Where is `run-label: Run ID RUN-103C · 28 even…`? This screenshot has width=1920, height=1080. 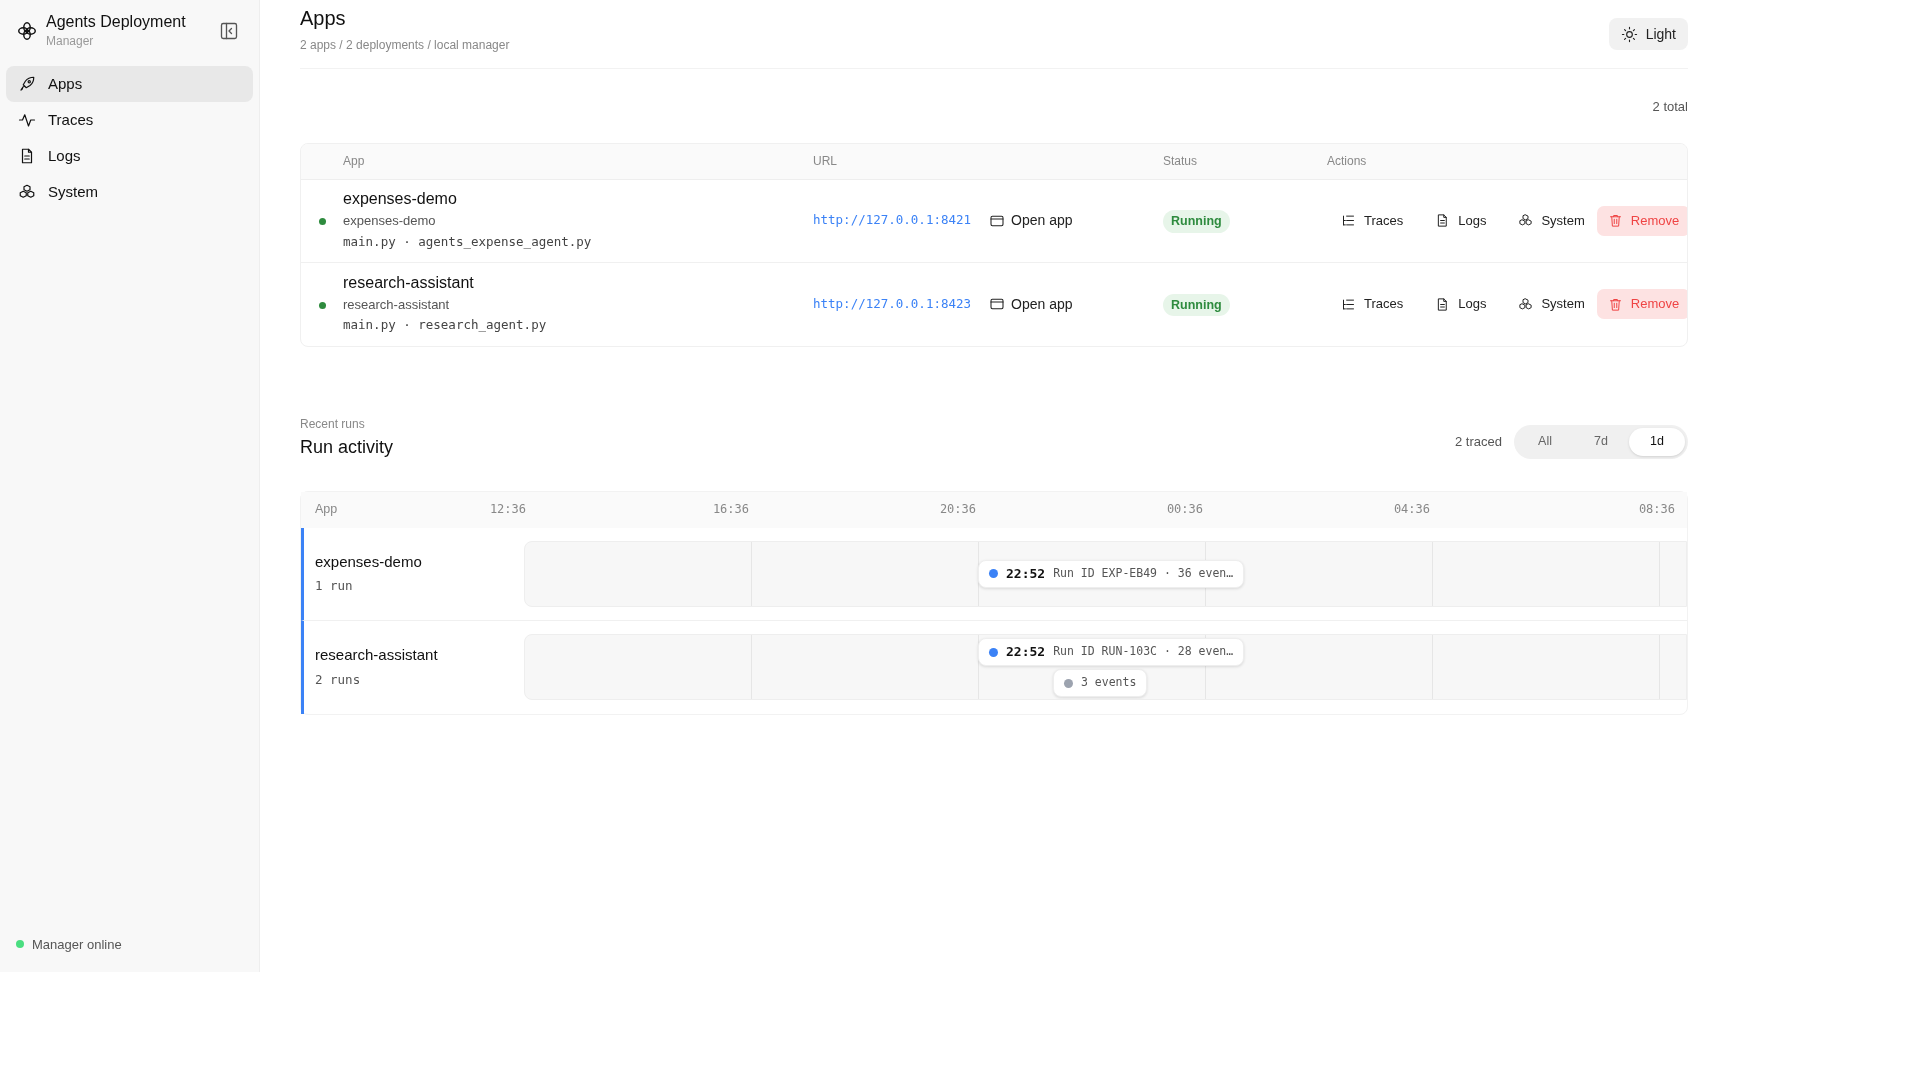
run-label: Run ID RUN-103C · 28 even… is located at coordinates (1143, 652).